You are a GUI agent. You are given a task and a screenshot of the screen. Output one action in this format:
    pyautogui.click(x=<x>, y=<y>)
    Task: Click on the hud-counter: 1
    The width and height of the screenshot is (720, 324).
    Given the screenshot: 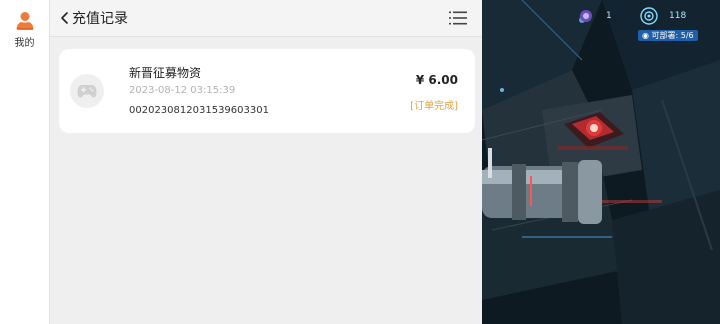 What is the action you would take?
    pyautogui.click(x=609, y=16)
    